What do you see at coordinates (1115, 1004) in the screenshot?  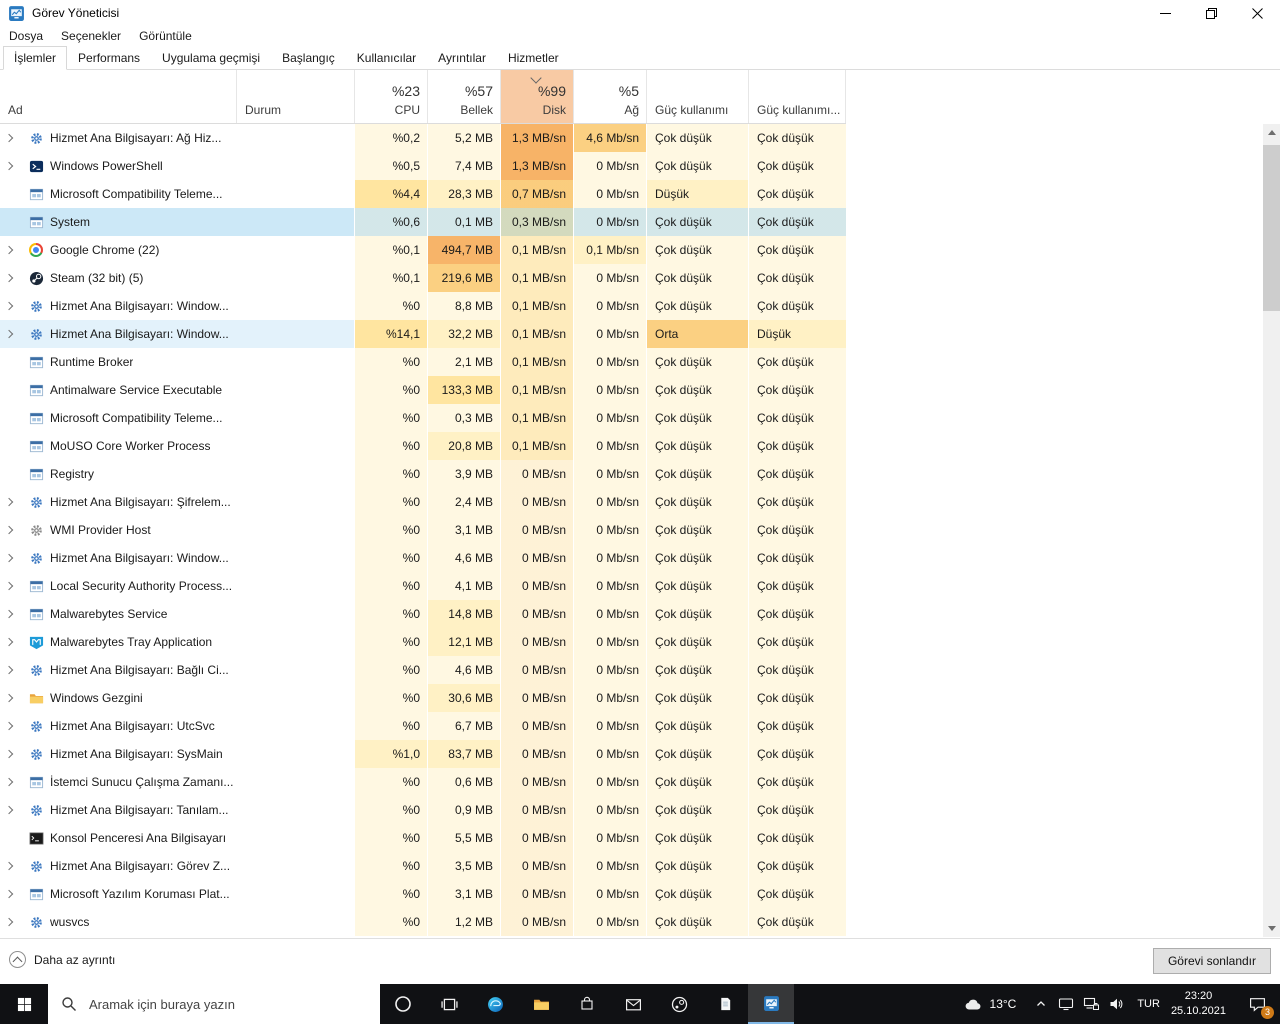 I see `tray-volume-button` at bounding box center [1115, 1004].